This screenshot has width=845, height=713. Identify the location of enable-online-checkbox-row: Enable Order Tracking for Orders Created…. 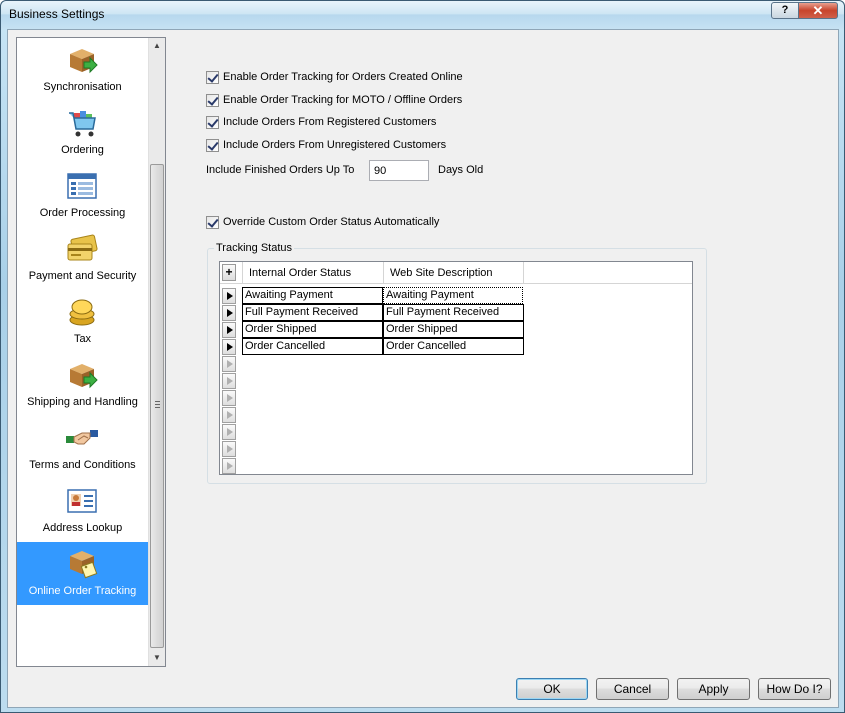
(334, 77).